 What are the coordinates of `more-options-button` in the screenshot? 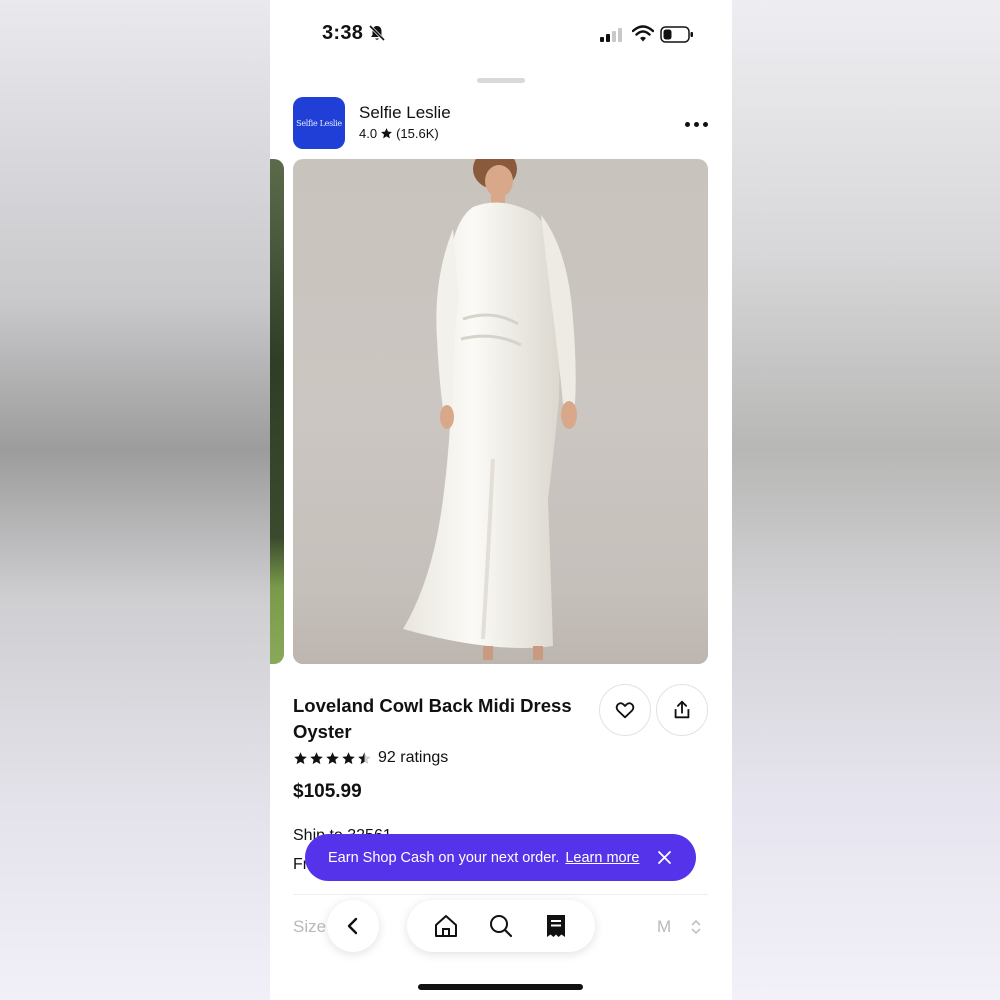 It's located at (696, 124).